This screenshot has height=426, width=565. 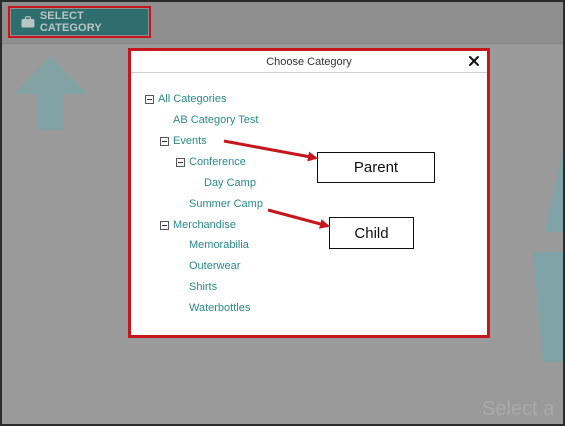 What do you see at coordinates (204, 225) in the screenshot?
I see `tree-node-label: Merchandise` at bounding box center [204, 225].